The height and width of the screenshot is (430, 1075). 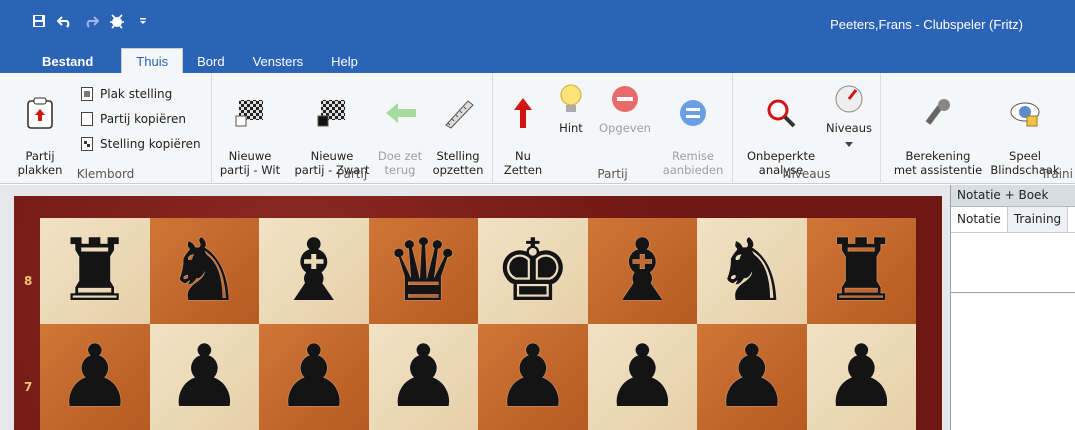 I want to click on minus-circle-icon, so click(x=625, y=99).